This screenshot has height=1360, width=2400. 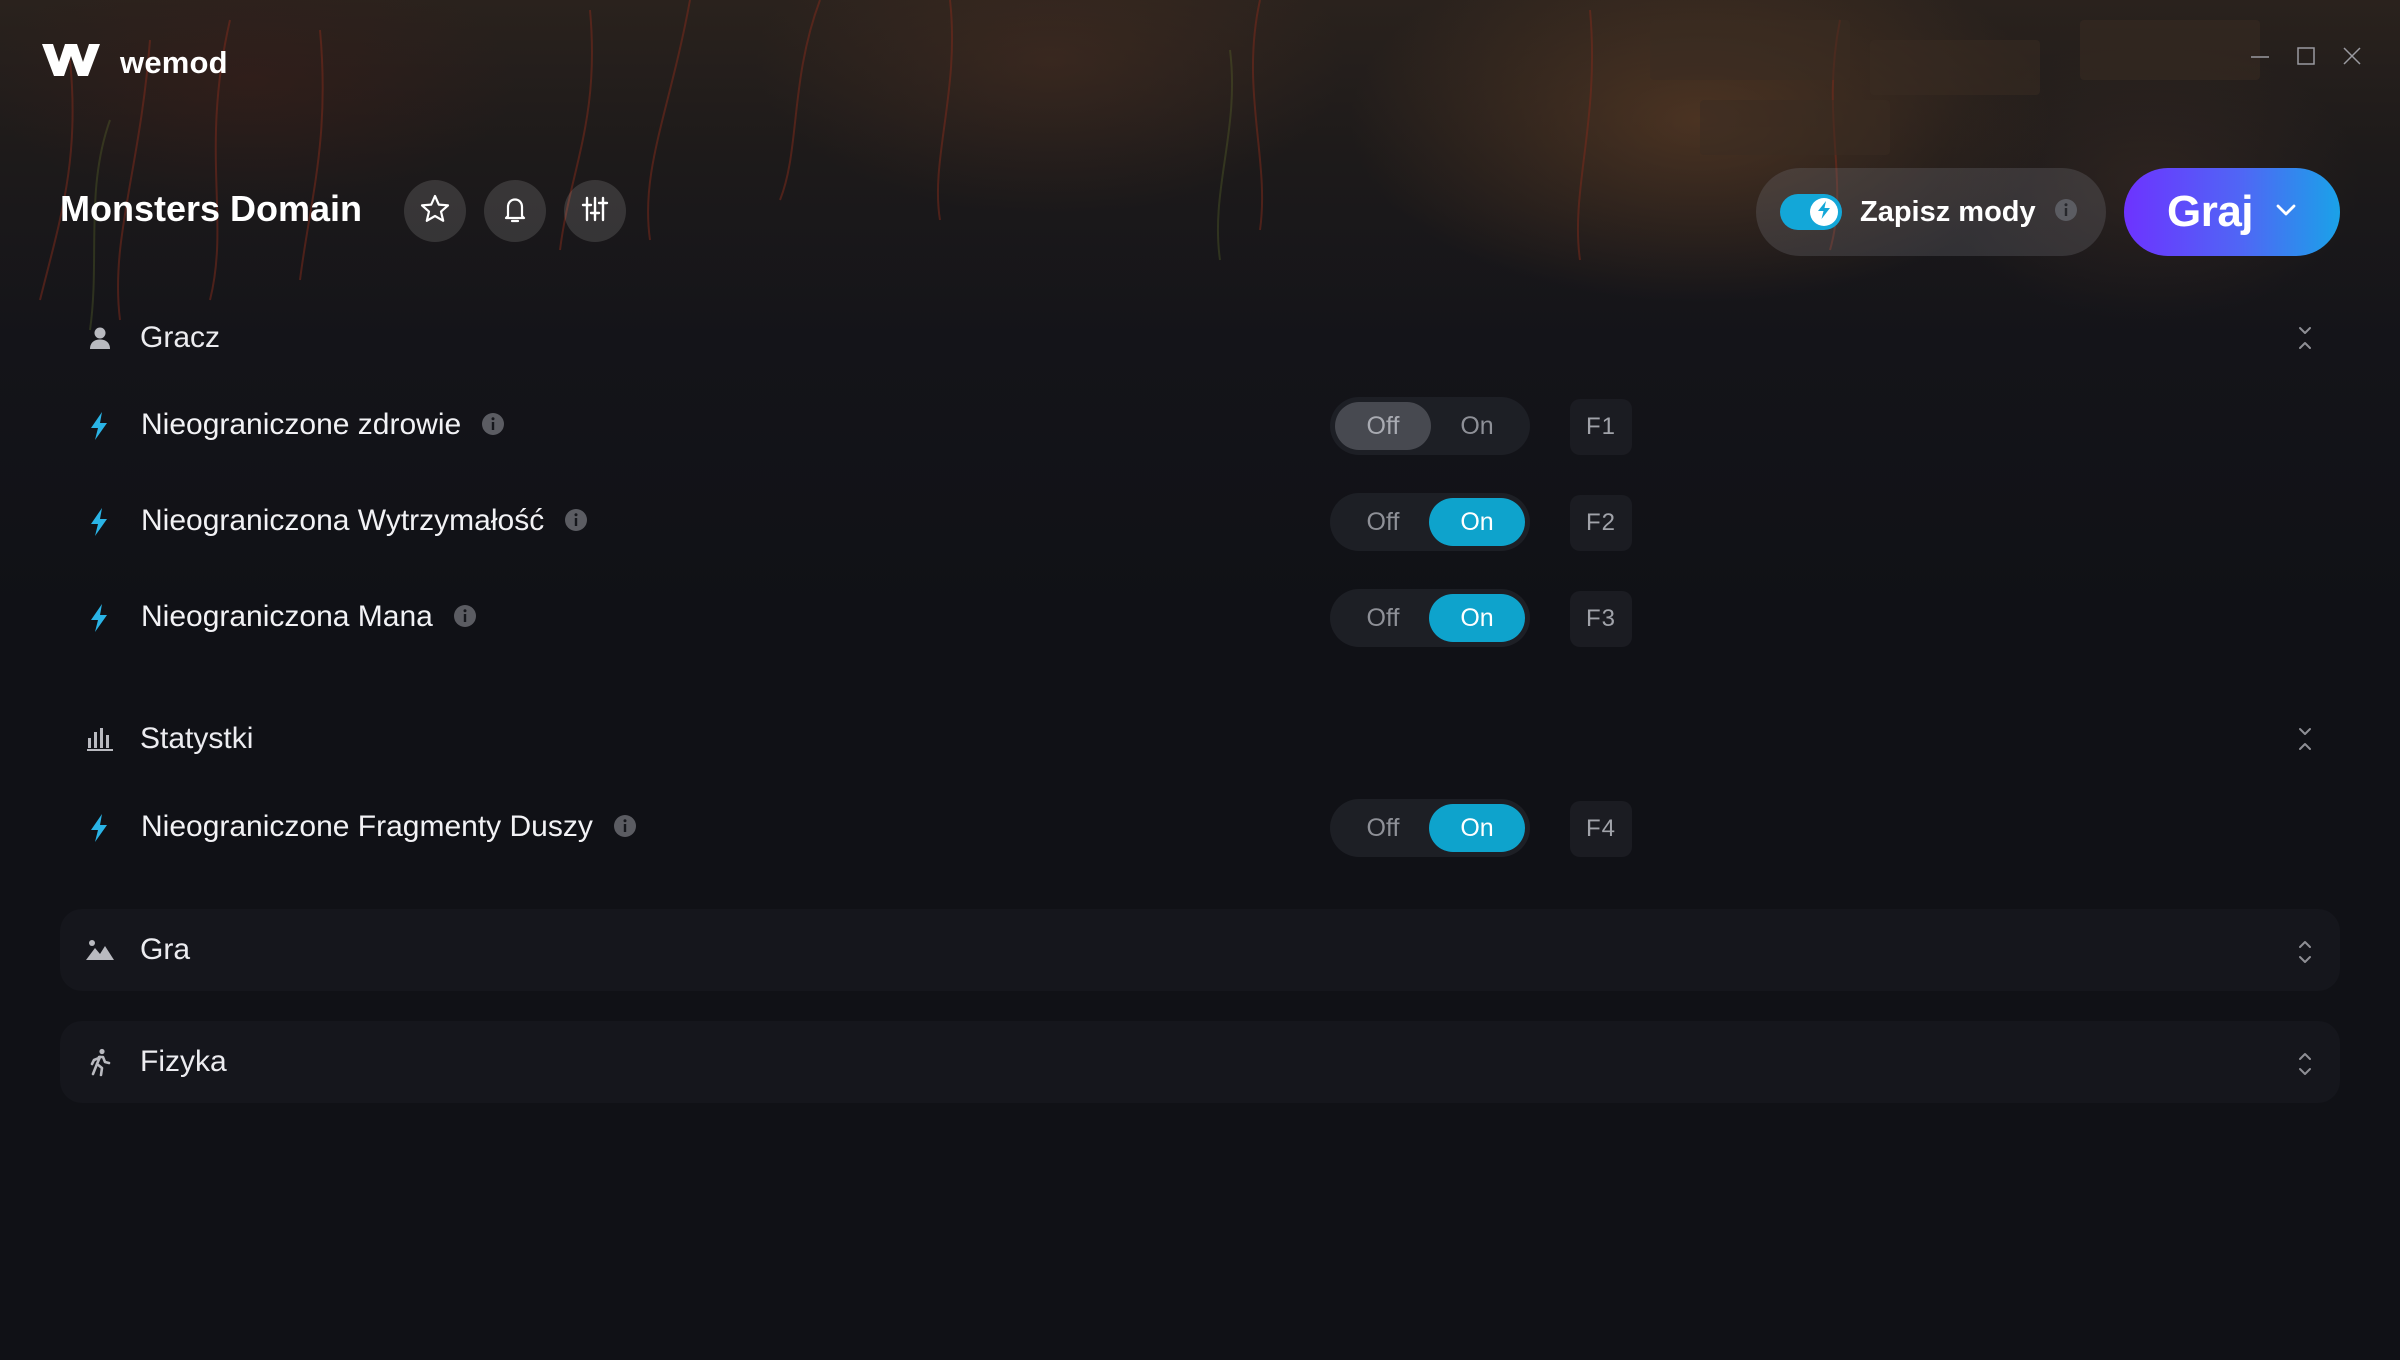 I want to click on running-person-icon, so click(x=100, y=1062).